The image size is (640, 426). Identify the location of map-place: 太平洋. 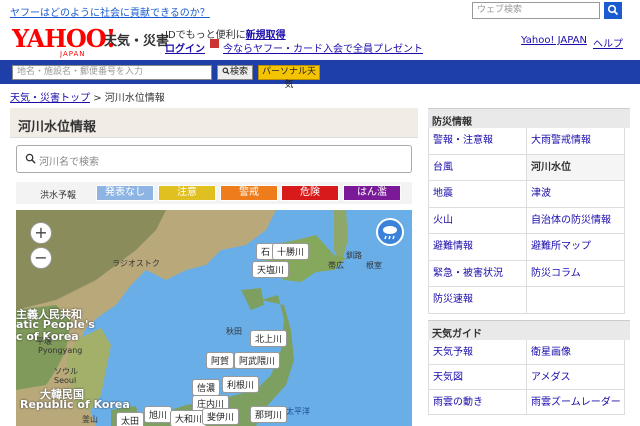
(298, 411).